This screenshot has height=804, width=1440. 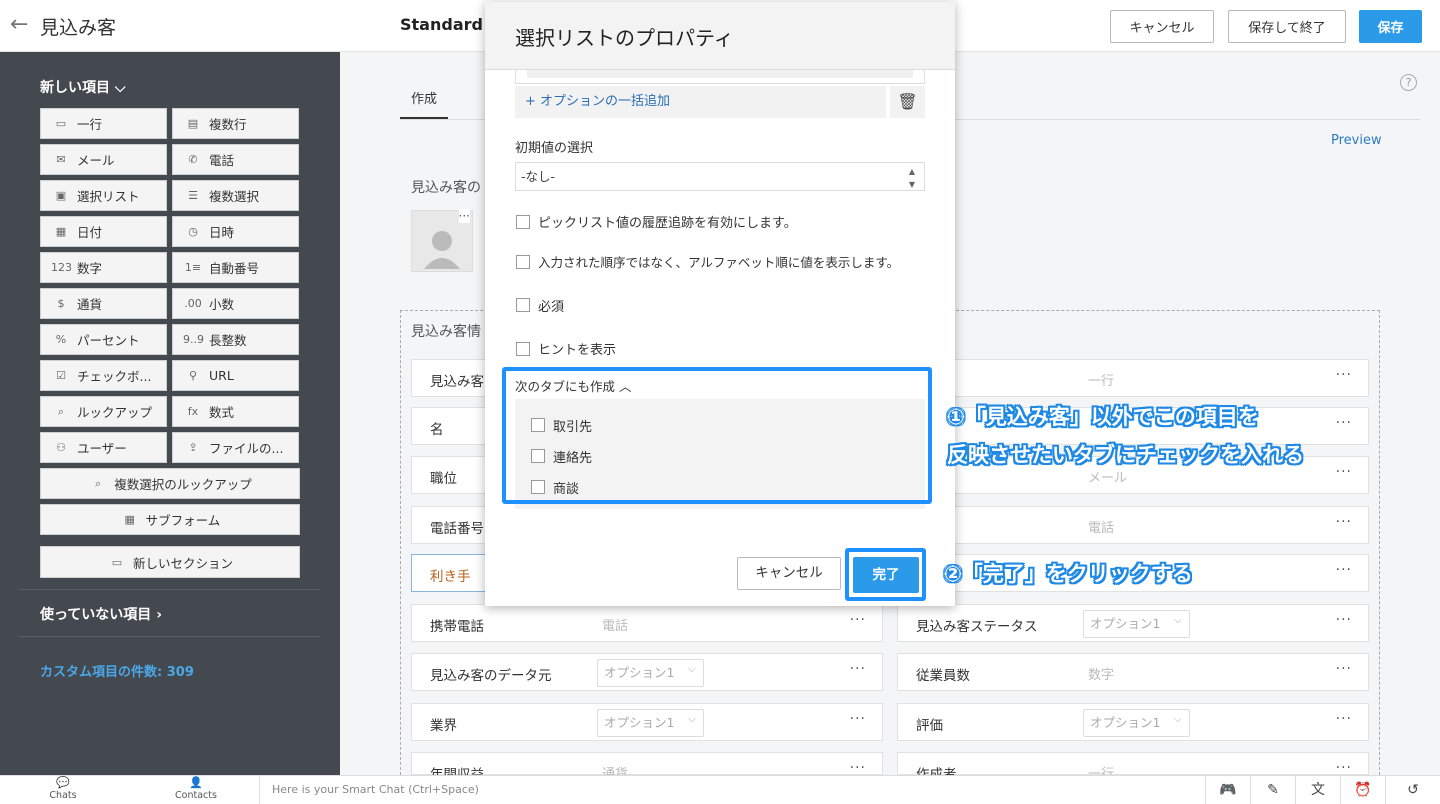 I want to click on field-row: 電話 ···, so click(x=1133, y=525).